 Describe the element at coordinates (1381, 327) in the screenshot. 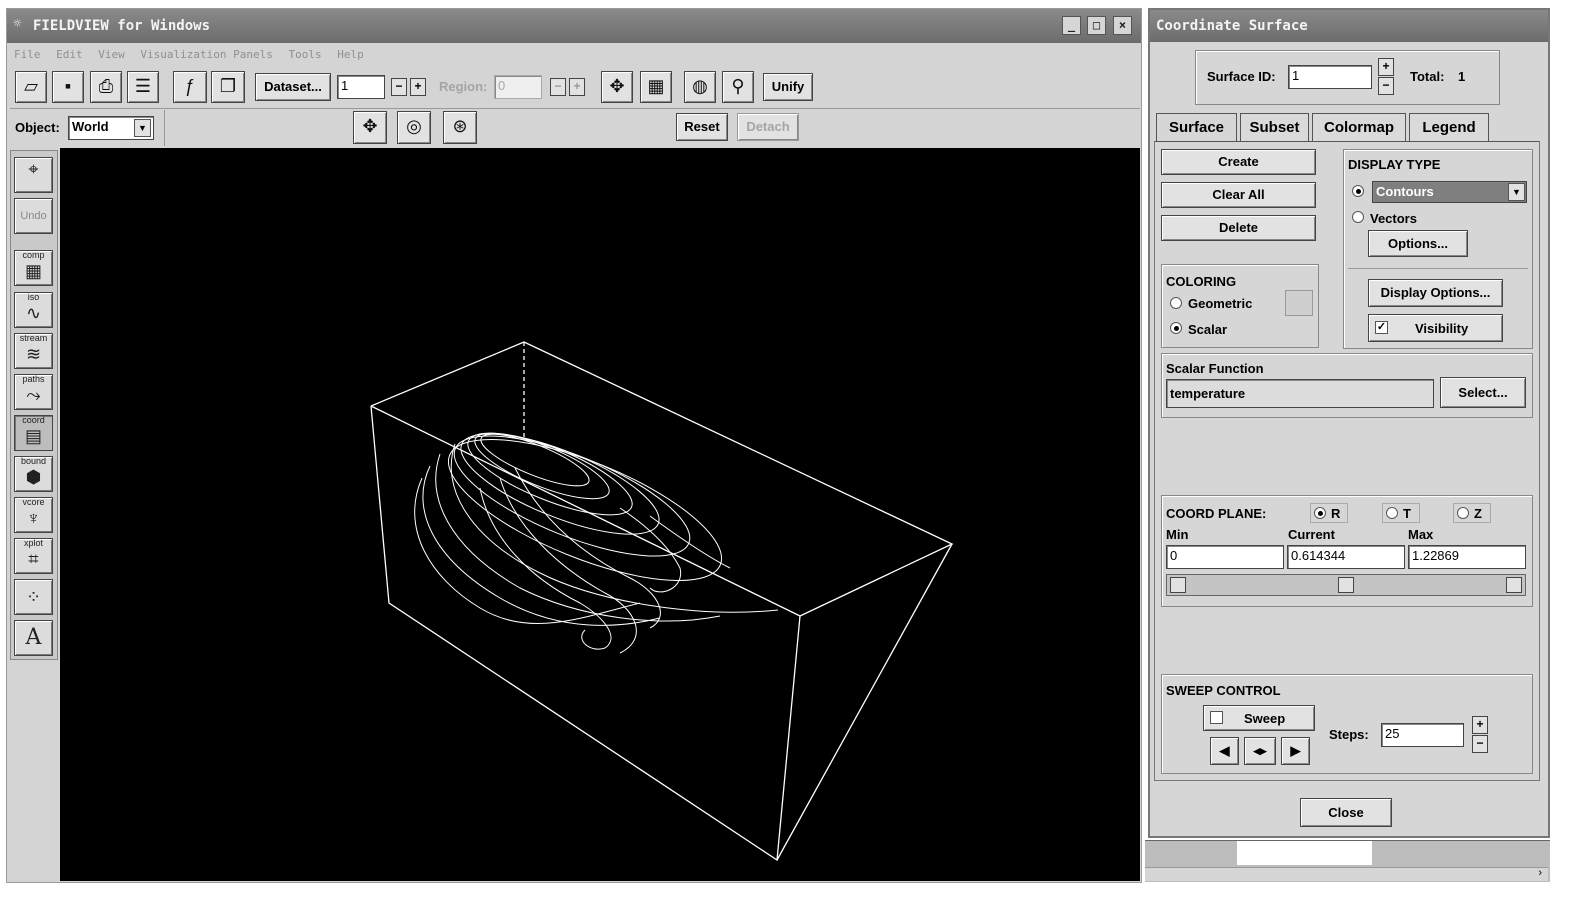

I see `visibility-checkbox: ✓` at that location.